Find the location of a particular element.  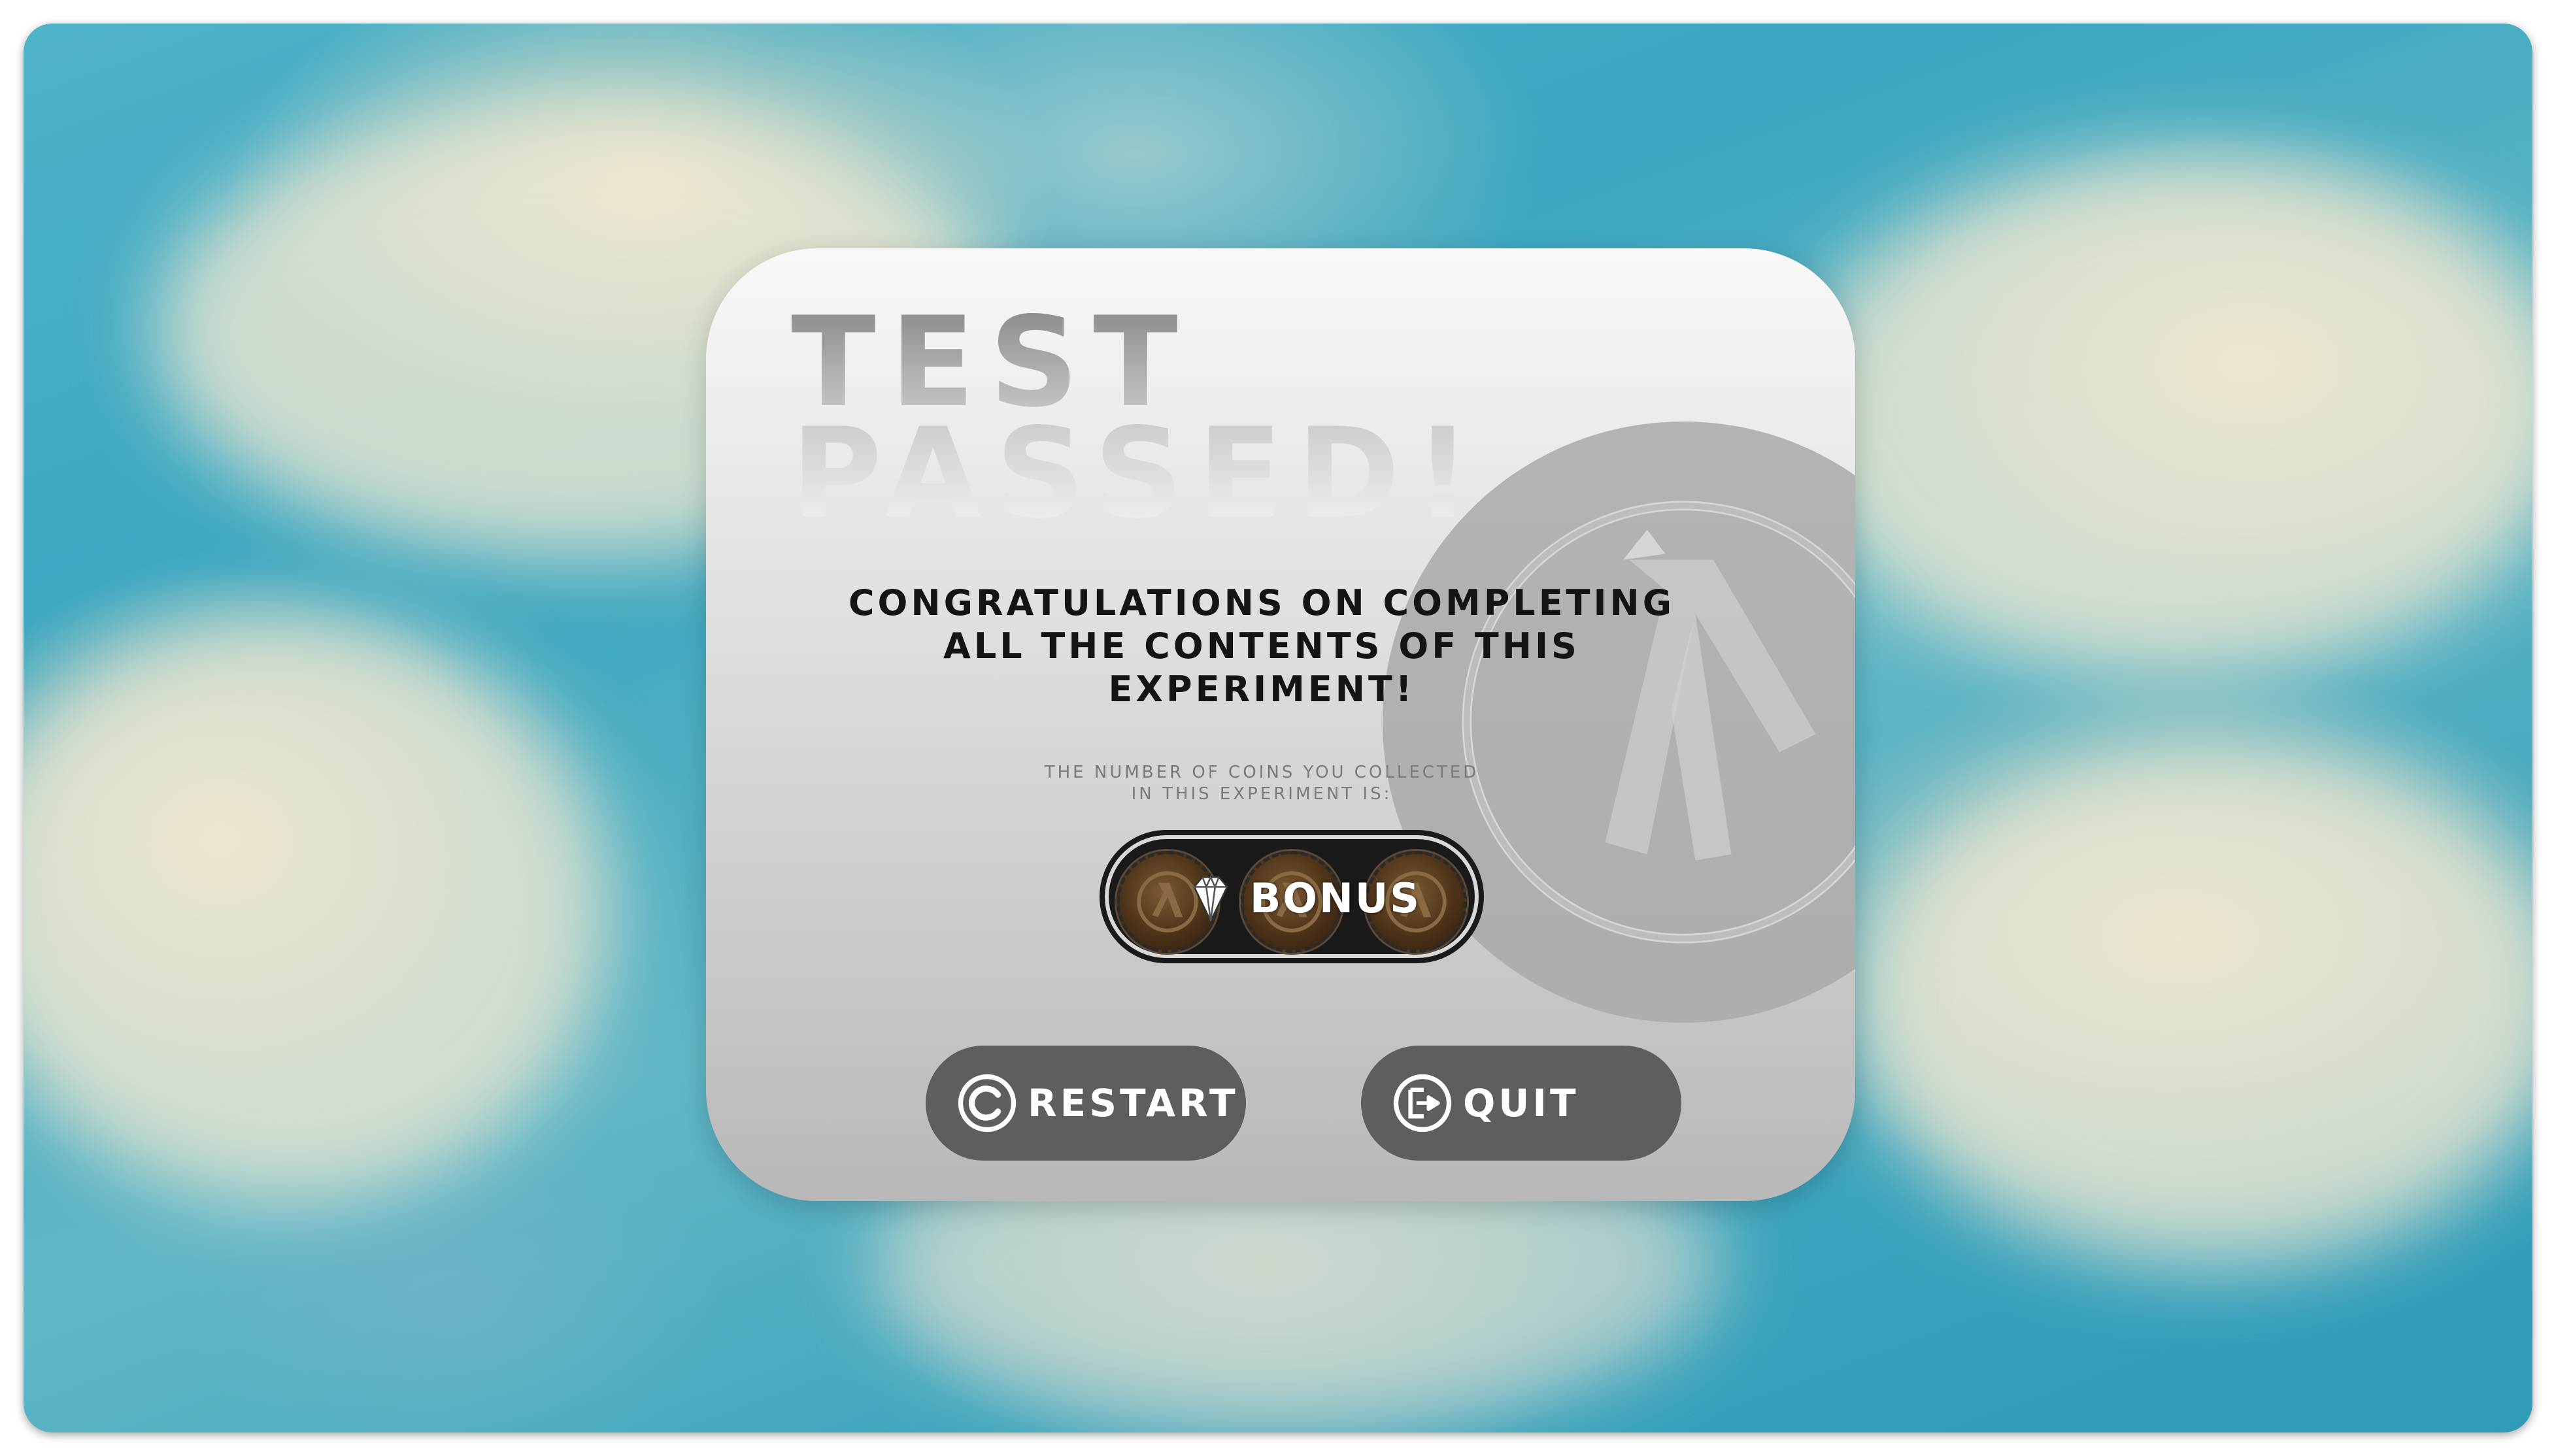

quit-button: QUIT is located at coordinates (1521, 1103).